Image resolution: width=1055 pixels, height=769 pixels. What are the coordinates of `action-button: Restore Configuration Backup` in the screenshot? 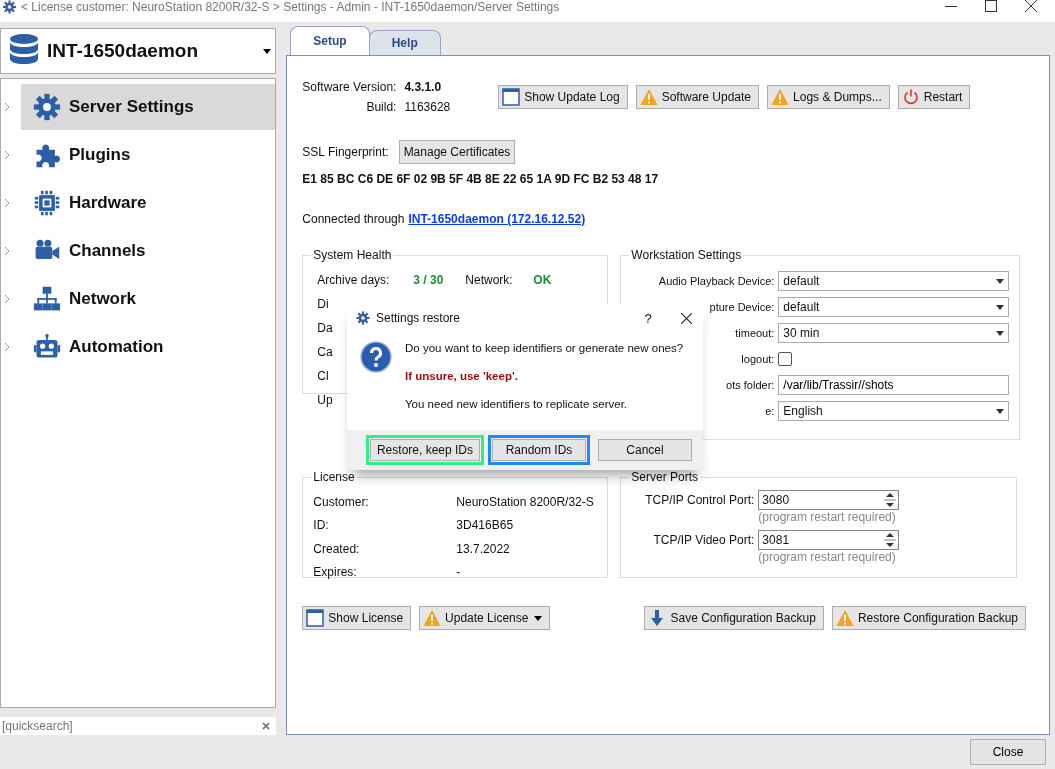 It's located at (928, 618).